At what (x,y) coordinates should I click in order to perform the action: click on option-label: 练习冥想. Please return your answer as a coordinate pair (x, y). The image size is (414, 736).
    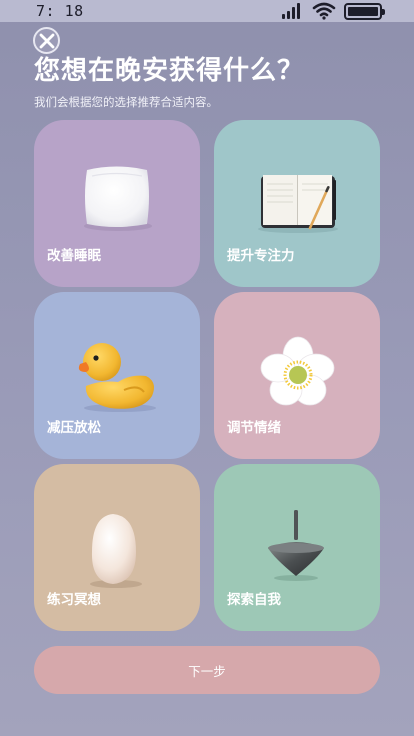
    Looking at the image, I should click on (74, 600).